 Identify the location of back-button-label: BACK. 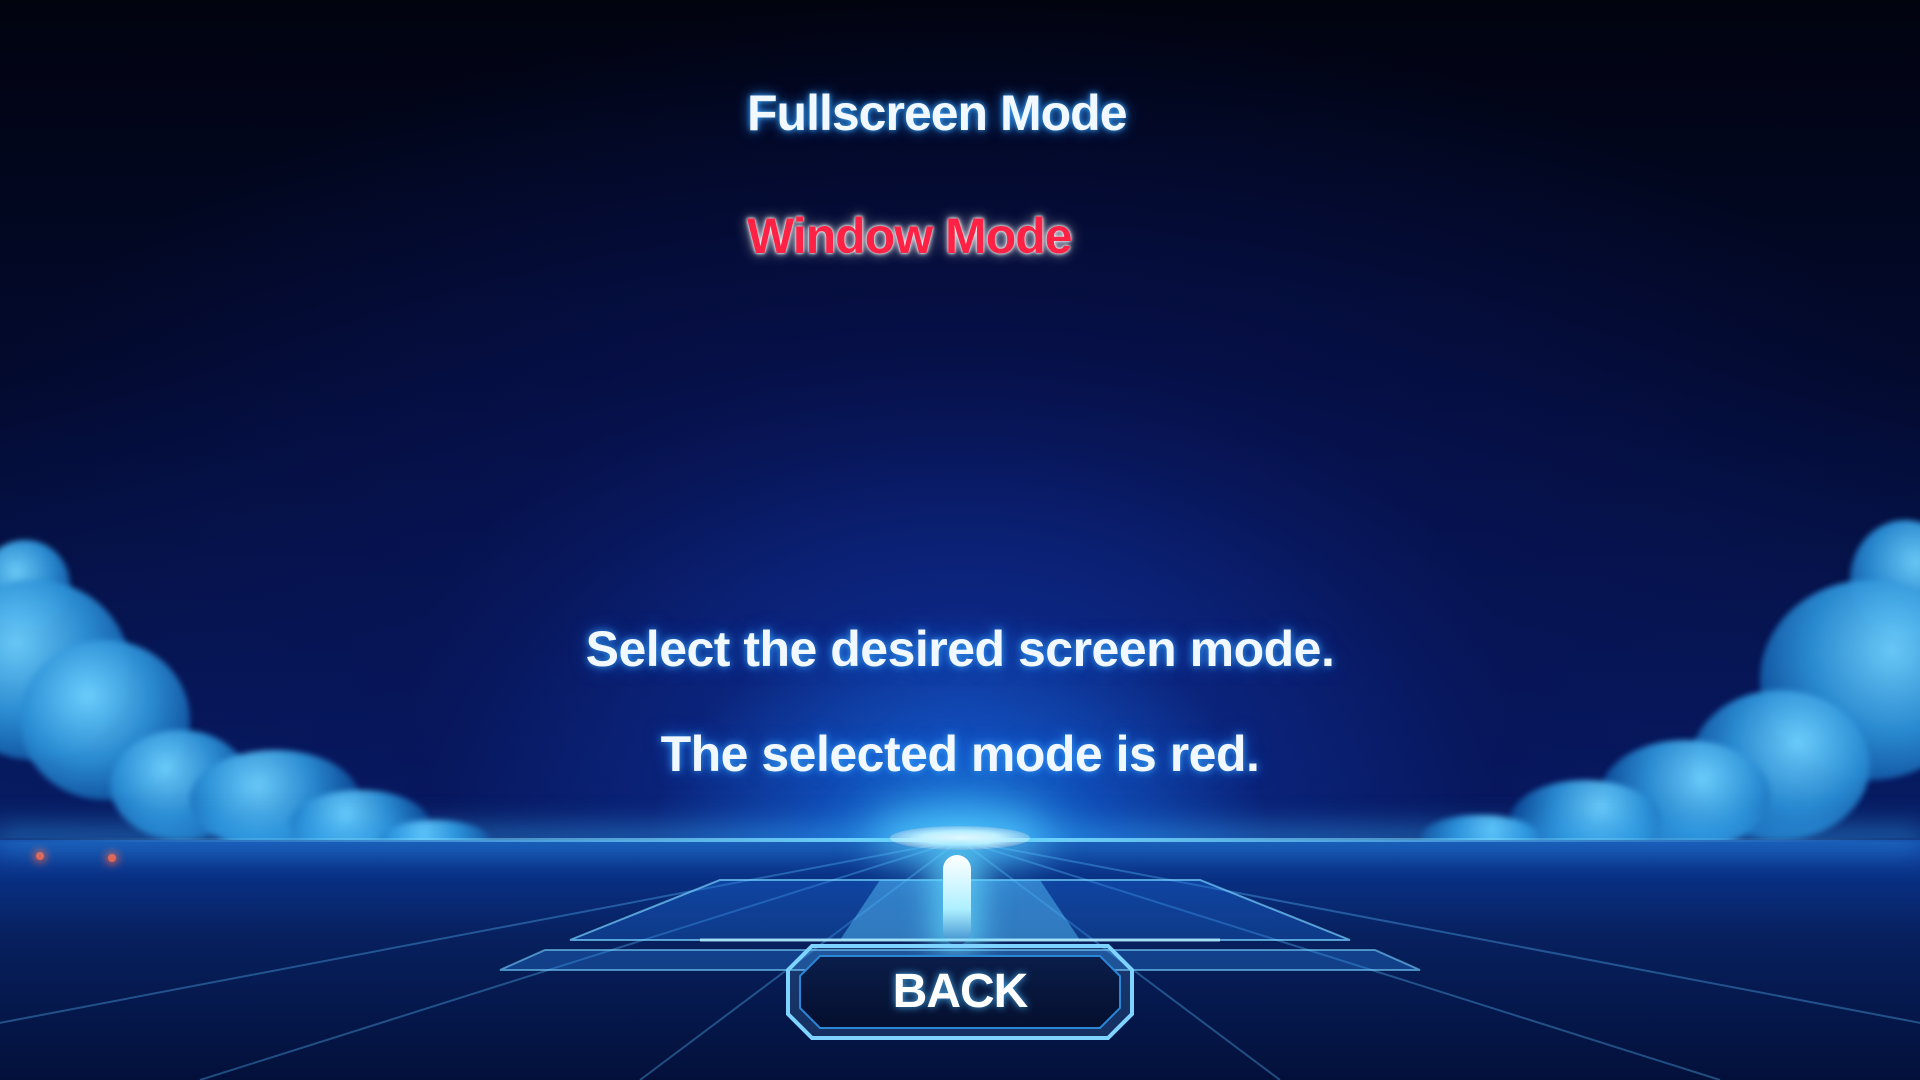
(960, 991).